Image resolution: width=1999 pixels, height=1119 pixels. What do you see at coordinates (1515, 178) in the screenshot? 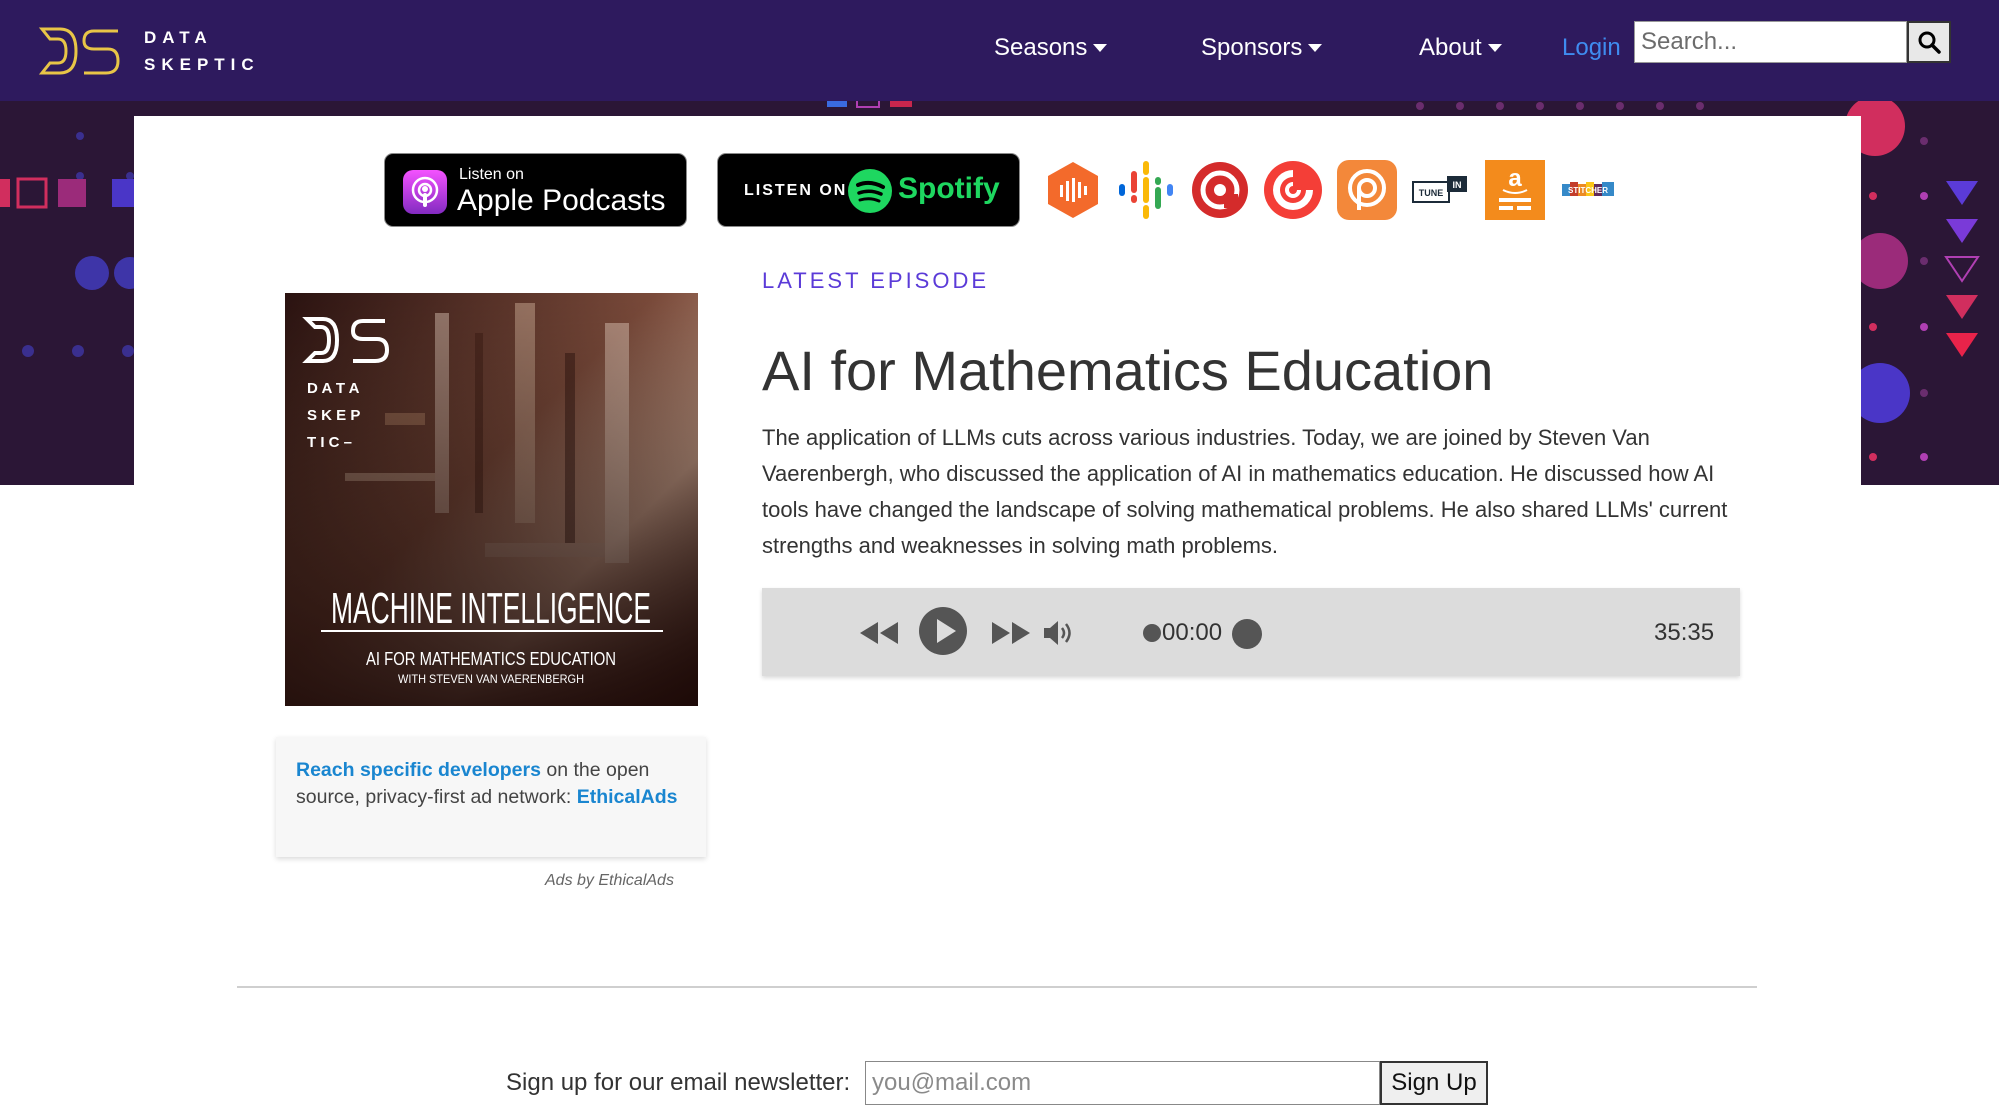
I see `svg-text: a` at bounding box center [1515, 178].